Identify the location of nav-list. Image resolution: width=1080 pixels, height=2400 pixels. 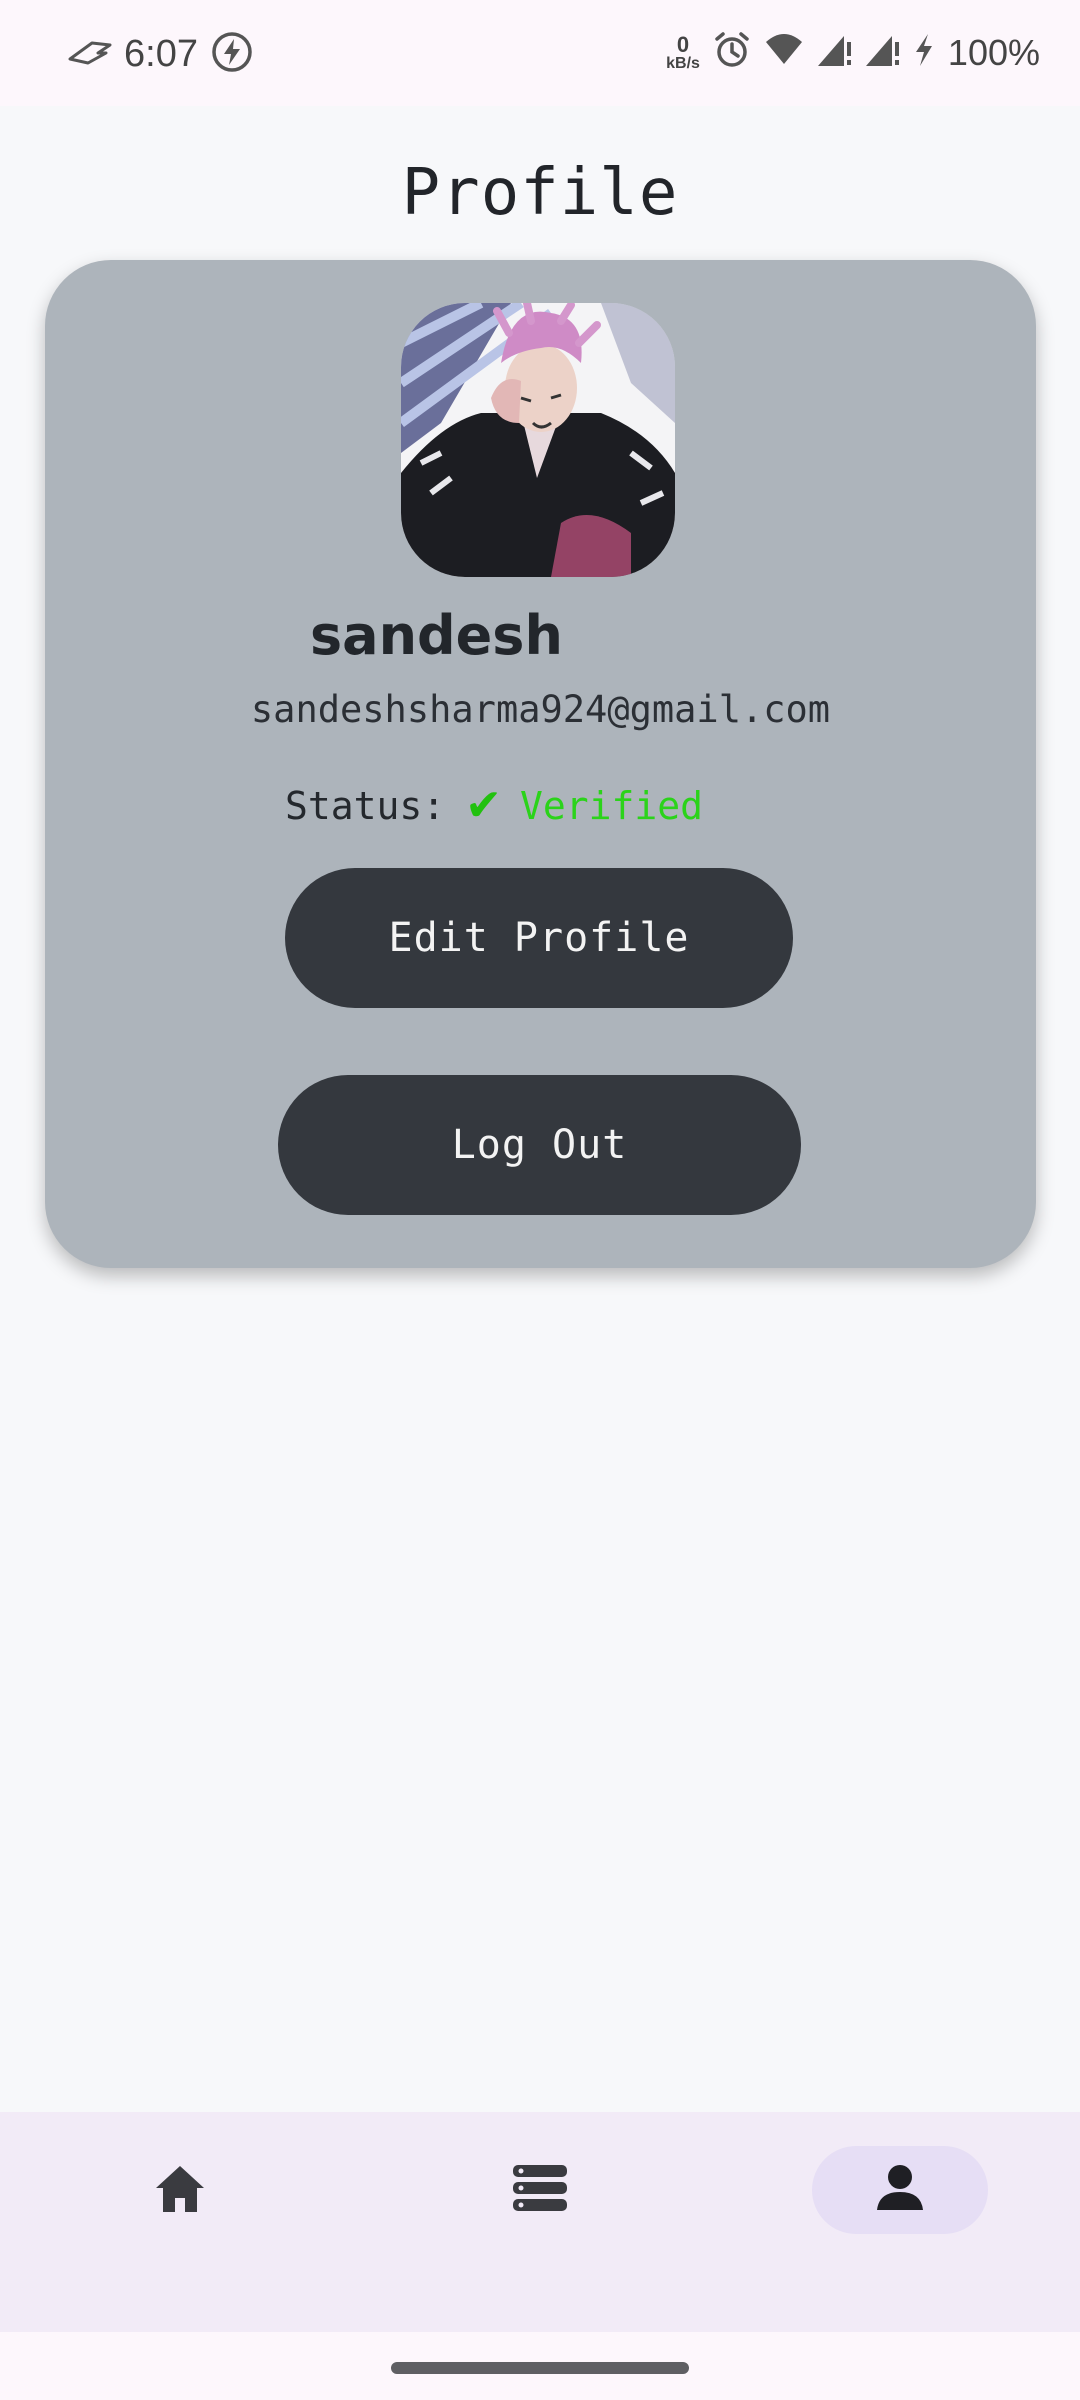
(540, 2190).